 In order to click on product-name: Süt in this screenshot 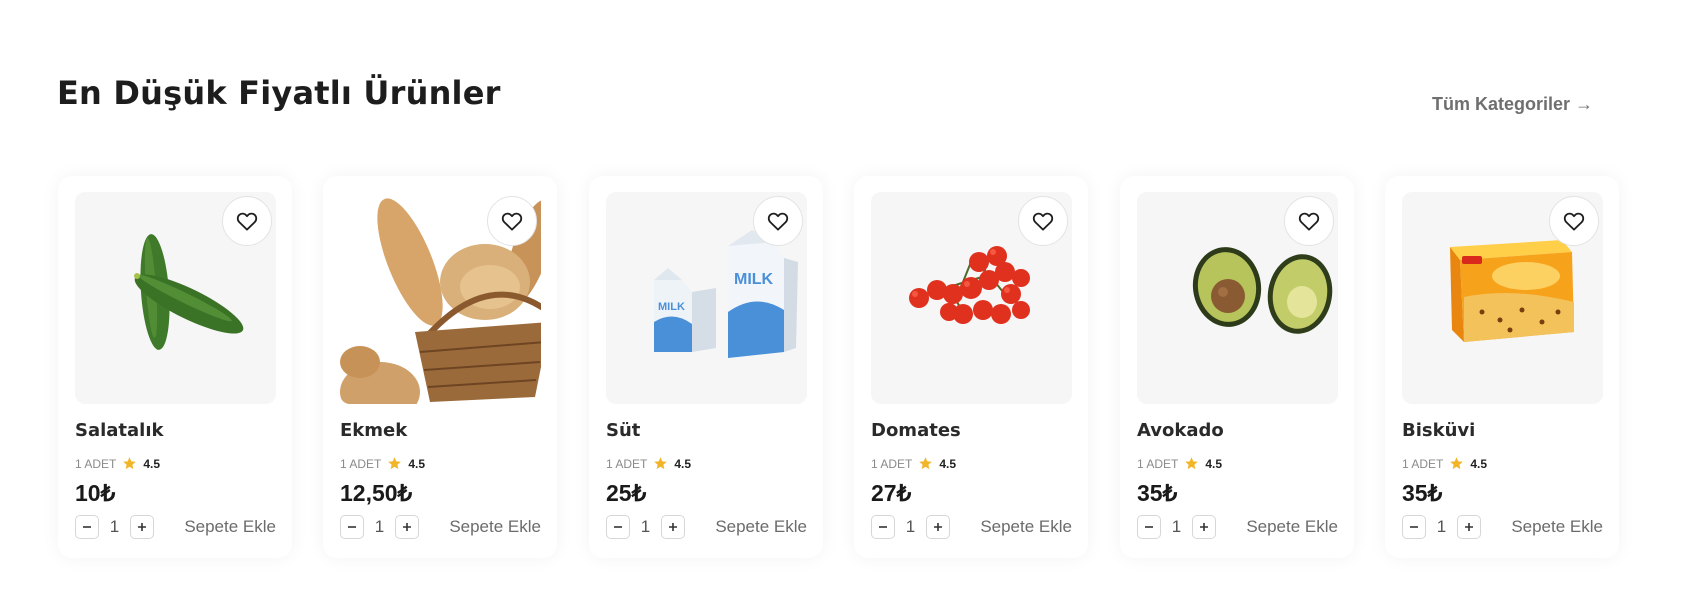, I will do `click(623, 430)`.